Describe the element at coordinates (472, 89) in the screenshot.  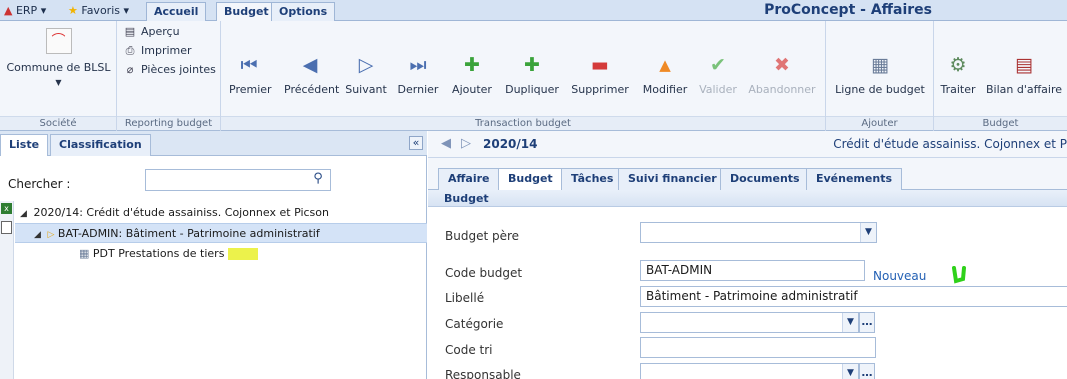
I see `ajouter-label: Ajouter` at that location.